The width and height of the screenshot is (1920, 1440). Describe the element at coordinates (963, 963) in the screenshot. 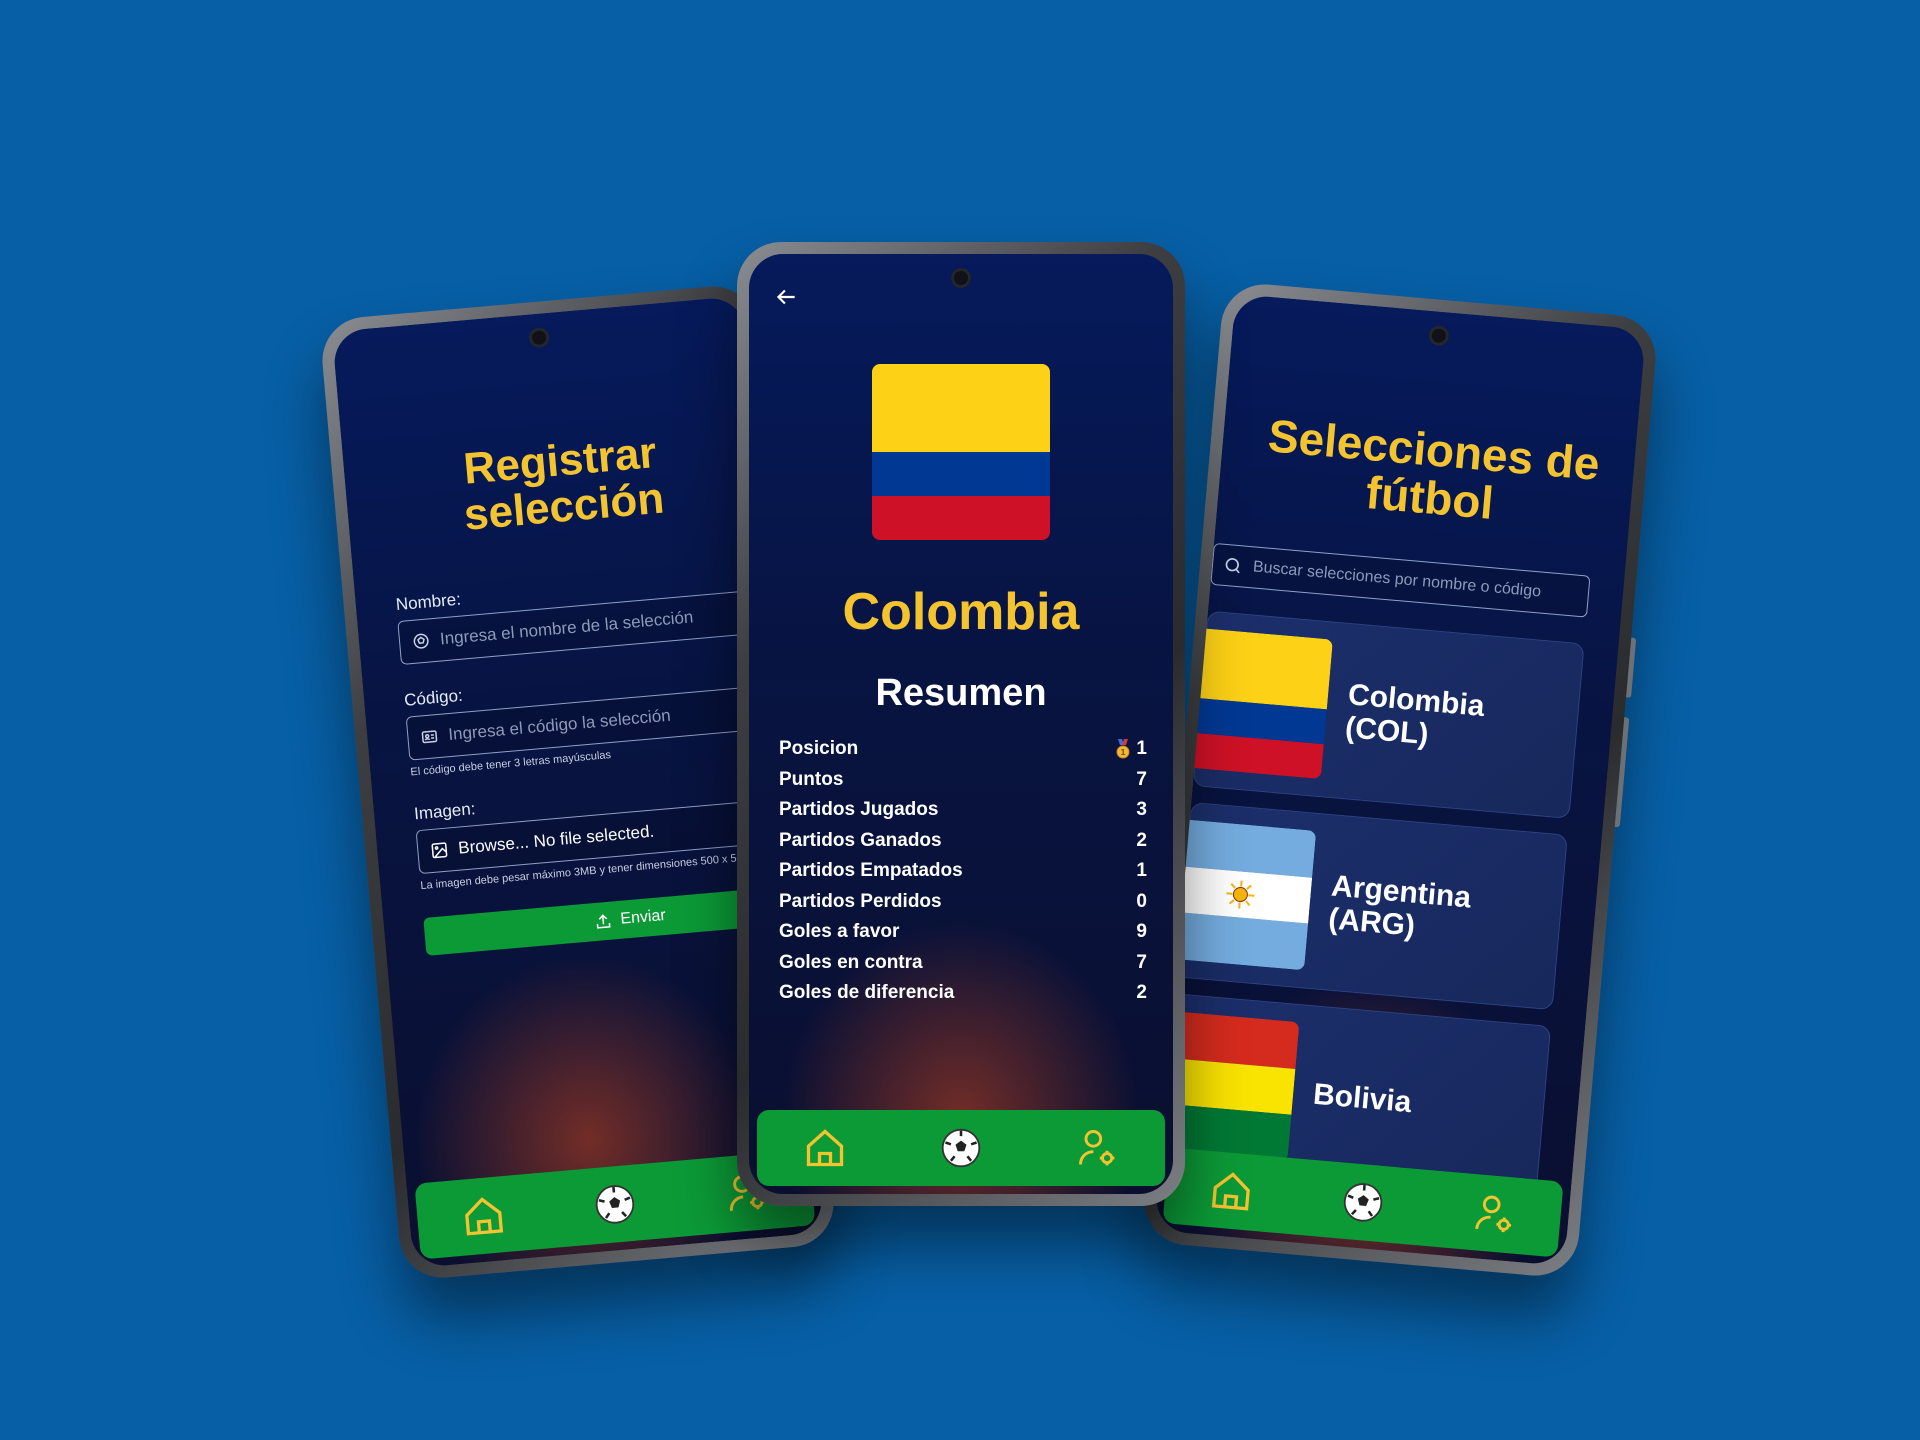

I see `stat-row-goles-contra: Goles en contra 7` at that location.